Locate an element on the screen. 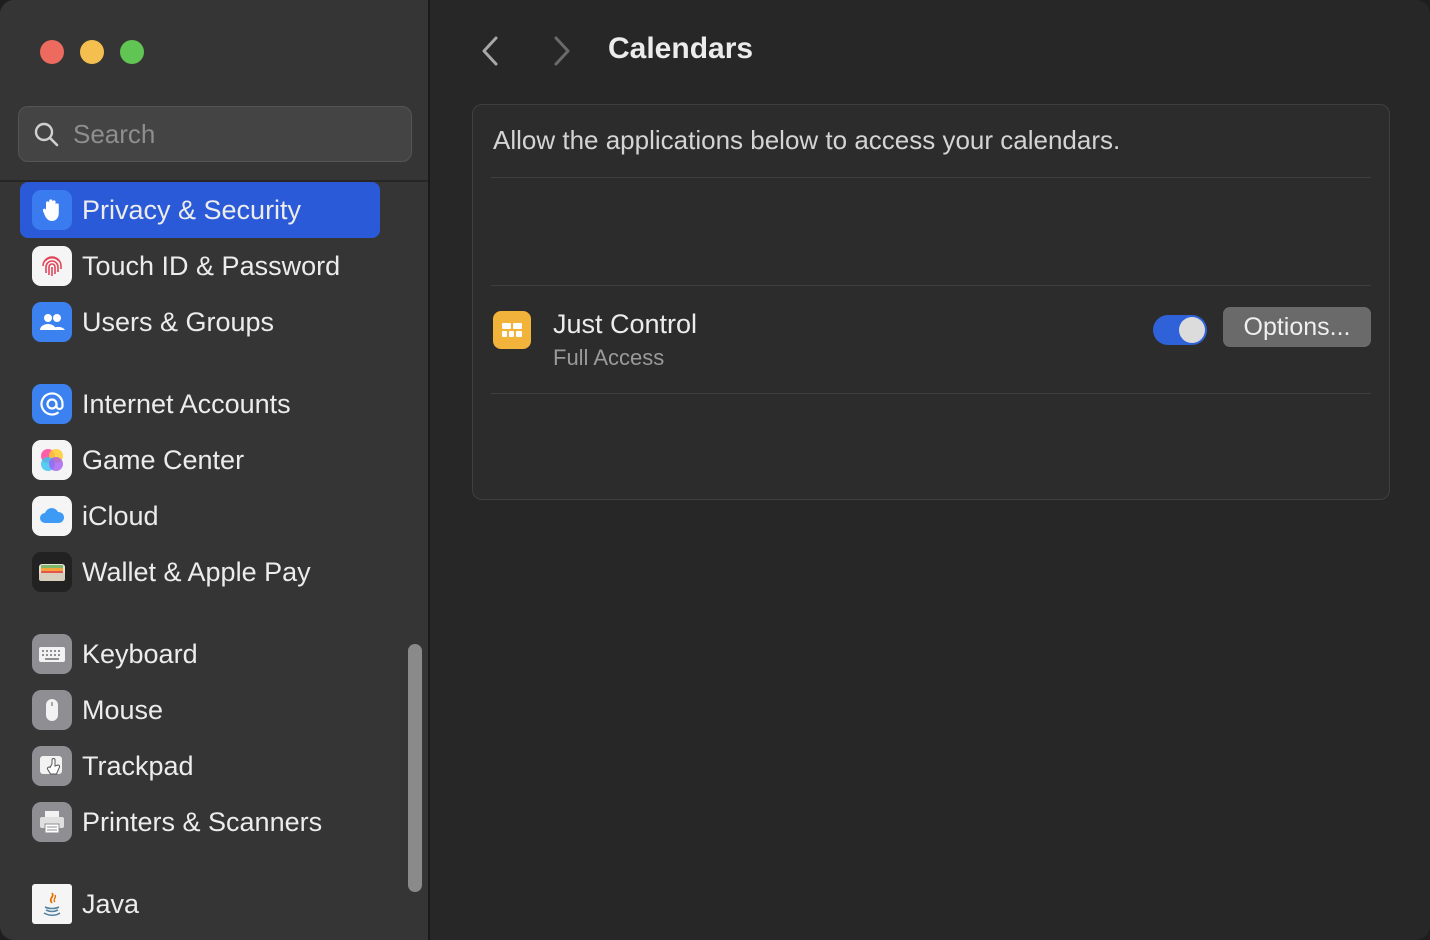 The width and height of the screenshot is (1430, 940). close-window-button is located at coordinates (52, 52).